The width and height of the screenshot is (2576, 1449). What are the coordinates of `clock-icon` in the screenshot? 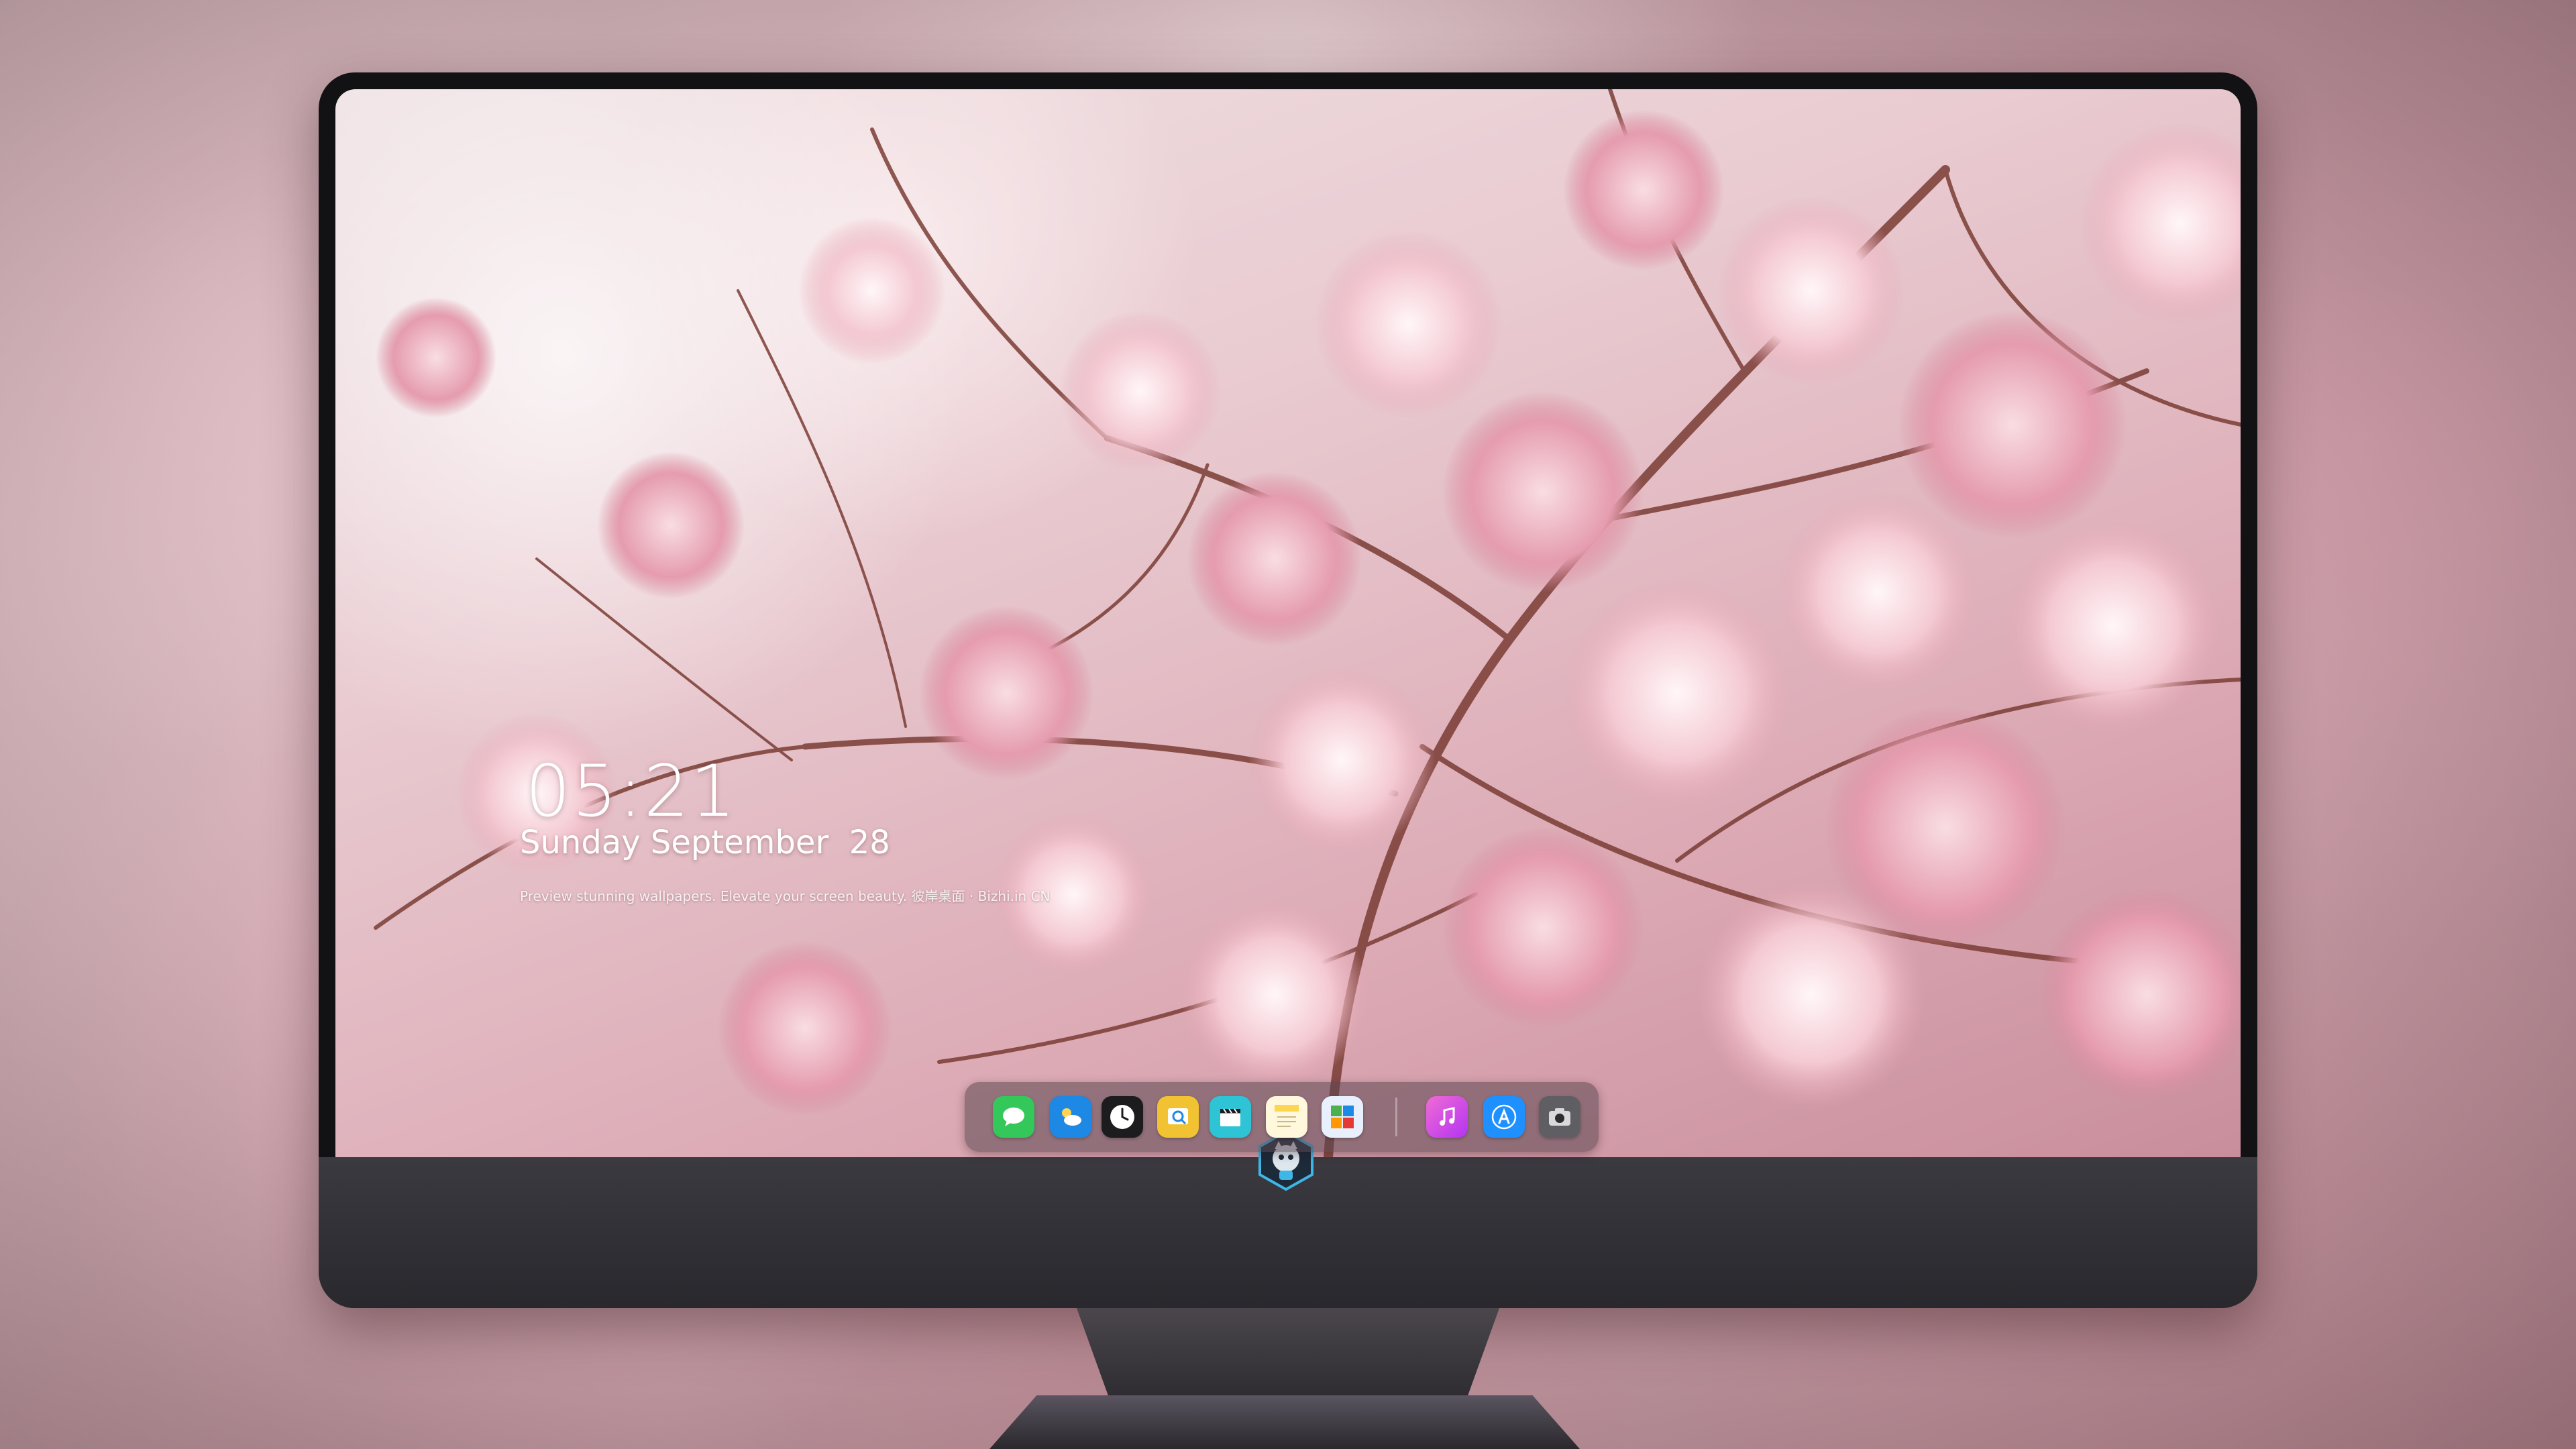 It's located at (1122, 1117).